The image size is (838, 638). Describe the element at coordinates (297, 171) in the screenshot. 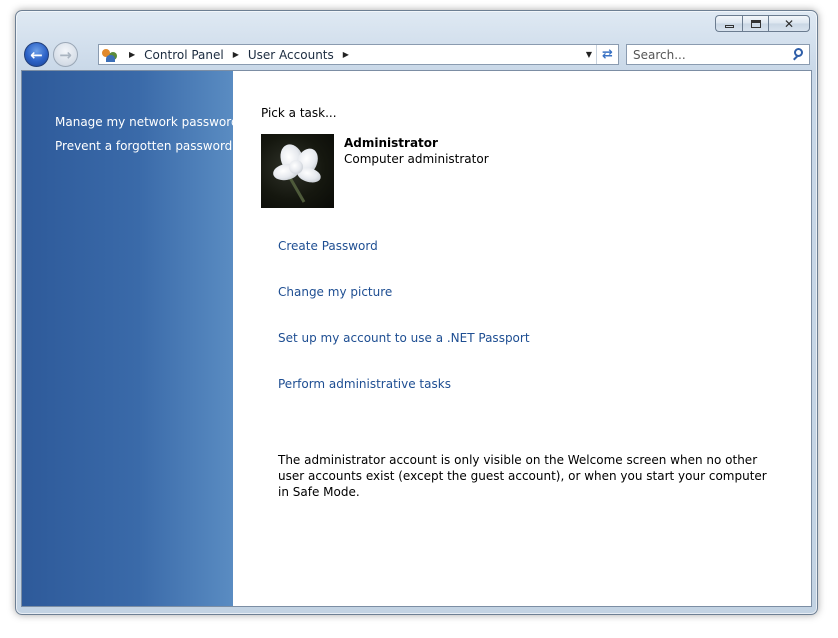

I see `account-picture` at that location.